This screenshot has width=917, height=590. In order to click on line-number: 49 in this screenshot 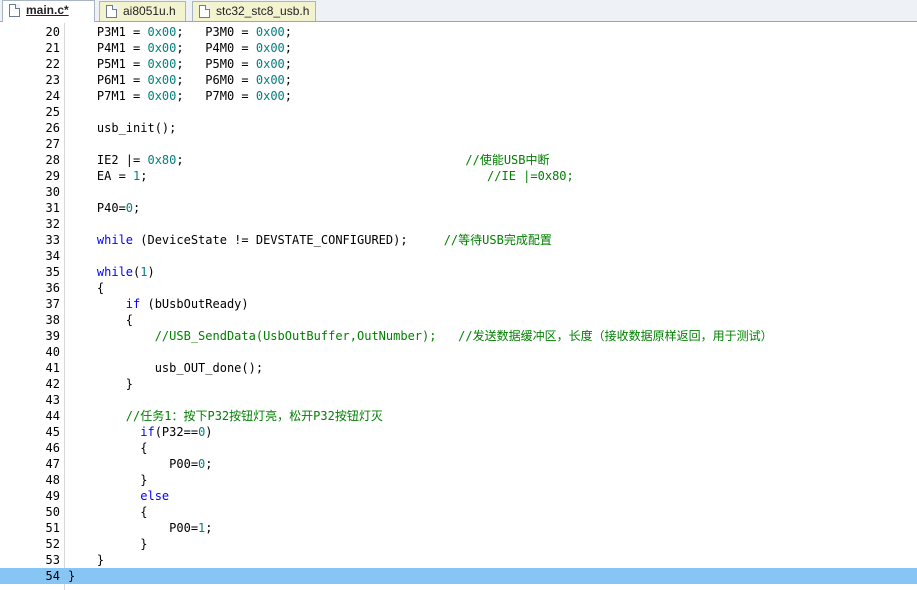, I will do `click(52, 496)`.